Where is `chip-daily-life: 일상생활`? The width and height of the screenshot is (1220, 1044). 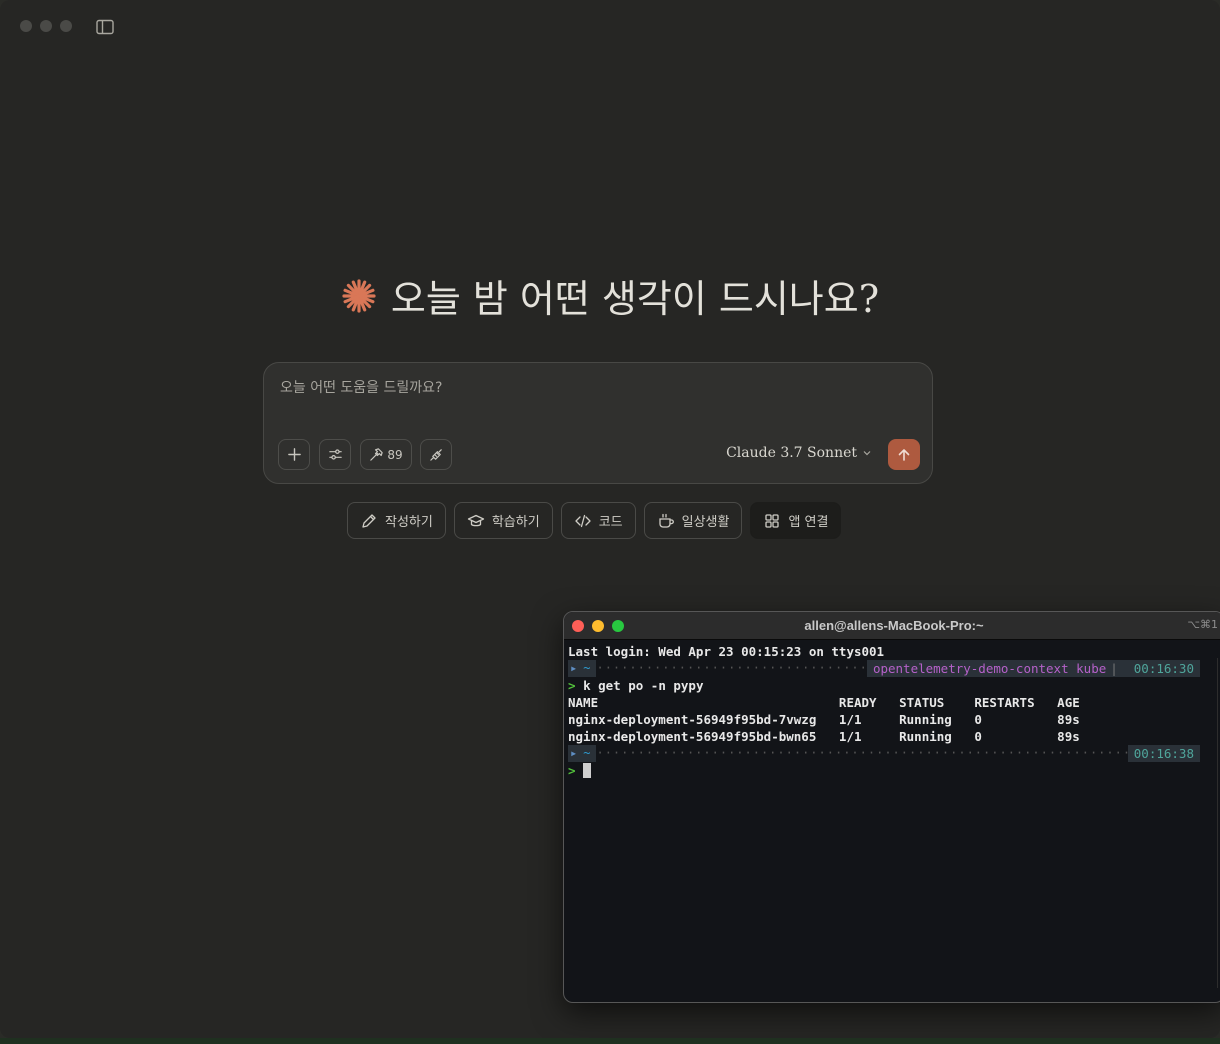
chip-daily-life: 일상생활 is located at coordinates (693, 520).